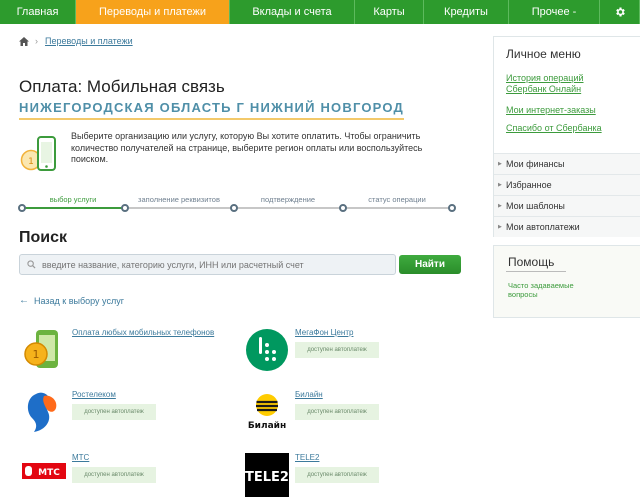 The image size is (640, 497). I want to click on menu-group-label: Мои автоплатежи, so click(543, 227).